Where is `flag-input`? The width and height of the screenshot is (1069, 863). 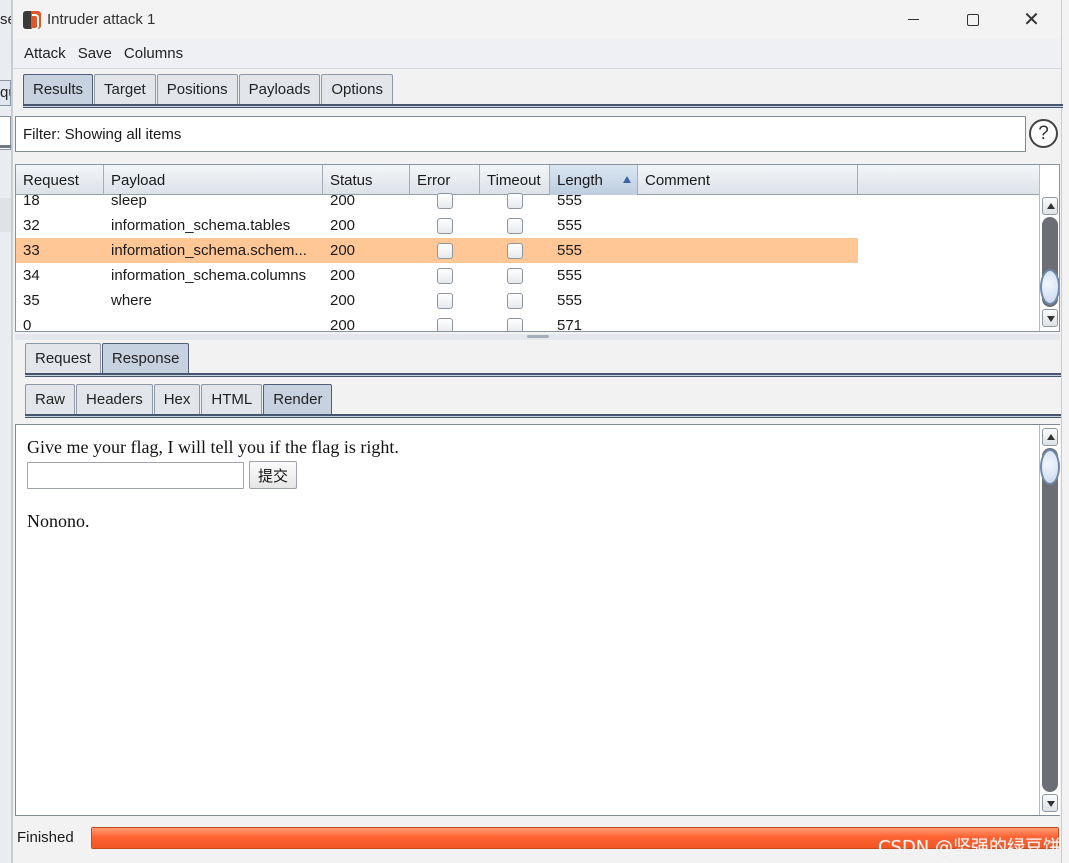 flag-input is located at coordinates (135, 475).